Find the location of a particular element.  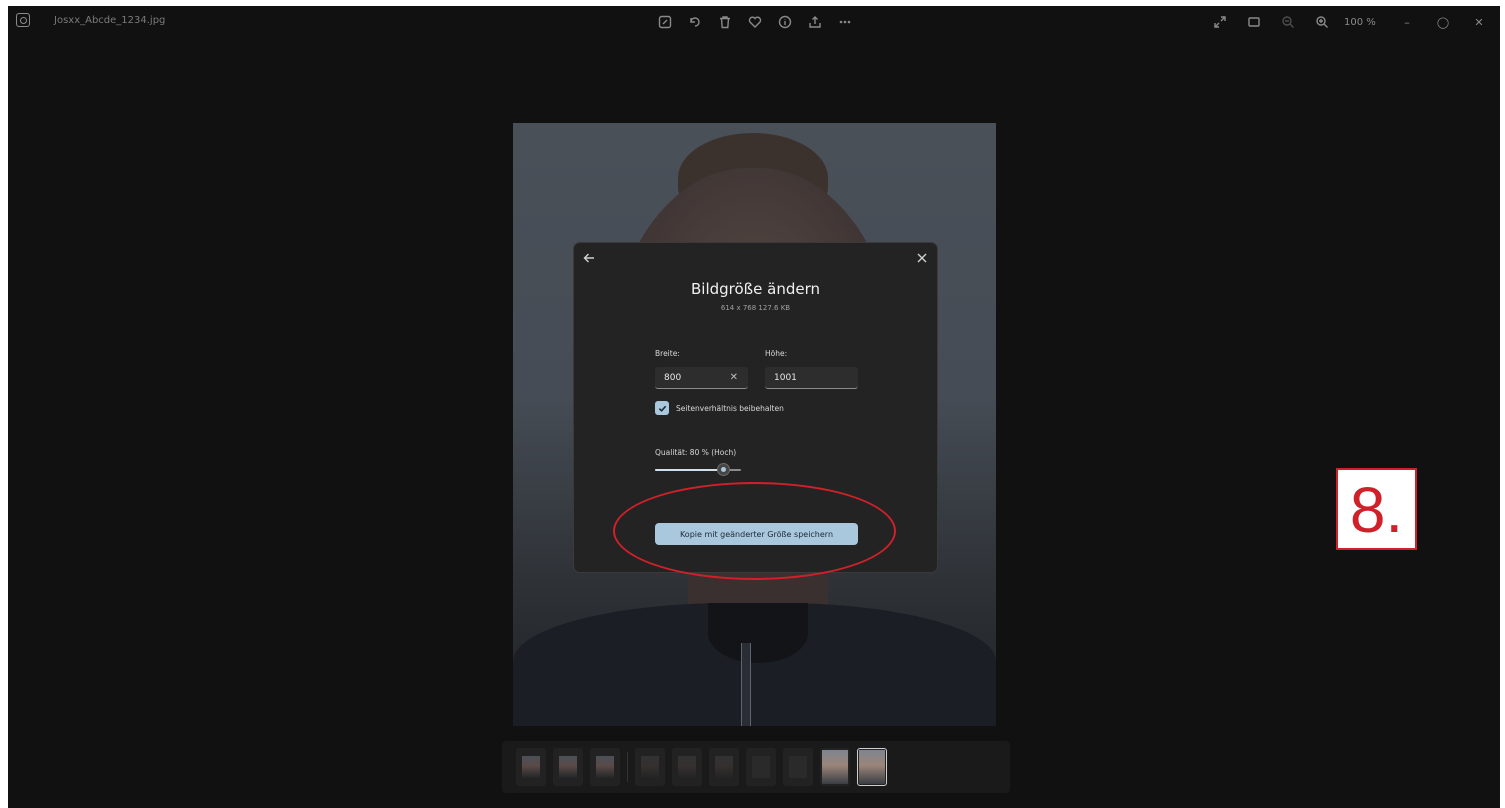

width-value: 800 is located at coordinates (673, 378).